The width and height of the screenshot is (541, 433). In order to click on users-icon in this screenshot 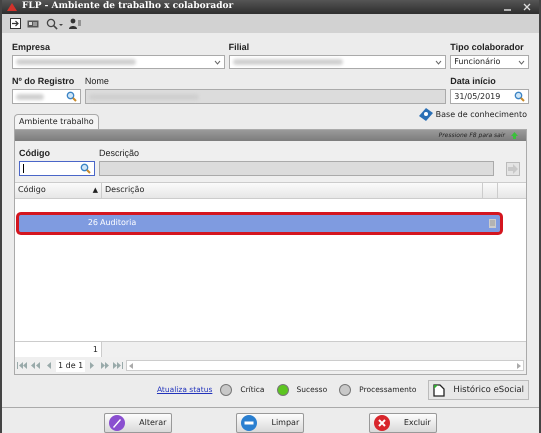, I will do `click(75, 24)`.